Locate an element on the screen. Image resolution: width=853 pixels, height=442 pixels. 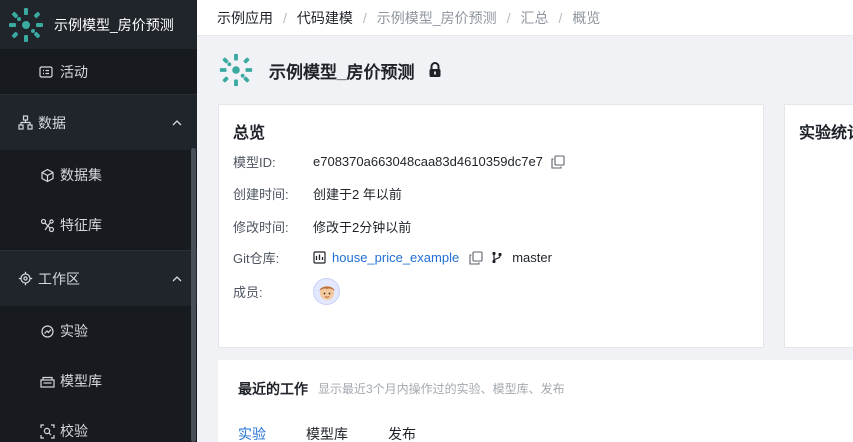
validation-icon is located at coordinates (47, 431).